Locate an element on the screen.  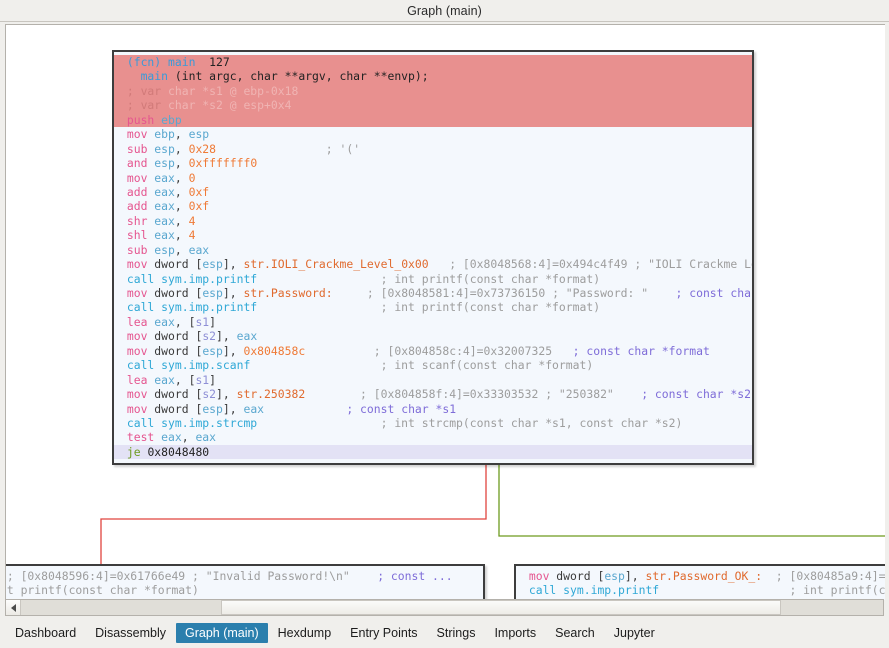
horizontal-scrollbar is located at coordinates (444, 607).